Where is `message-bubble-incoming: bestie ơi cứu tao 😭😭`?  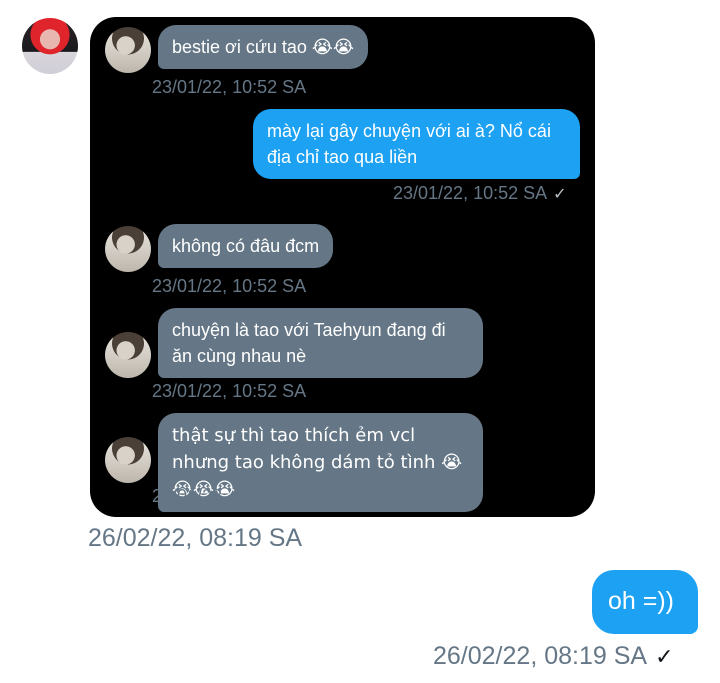 message-bubble-incoming: bestie ơi cứu tao 😭😭 is located at coordinates (263, 47).